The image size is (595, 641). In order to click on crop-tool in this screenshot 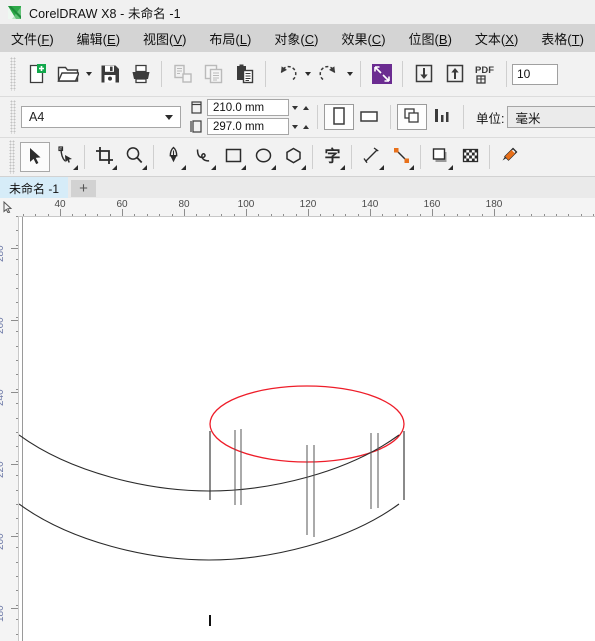, I will do `click(104, 157)`.